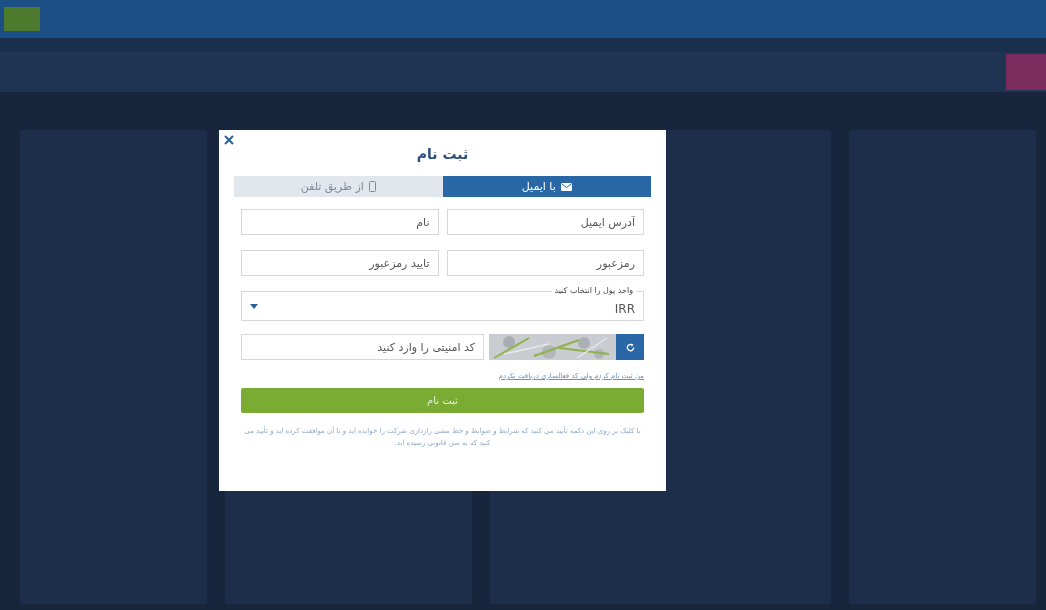 The image size is (1046, 610). Describe the element at coordinates (22, 19) in the screenshot. I see `logo-block` at that location.